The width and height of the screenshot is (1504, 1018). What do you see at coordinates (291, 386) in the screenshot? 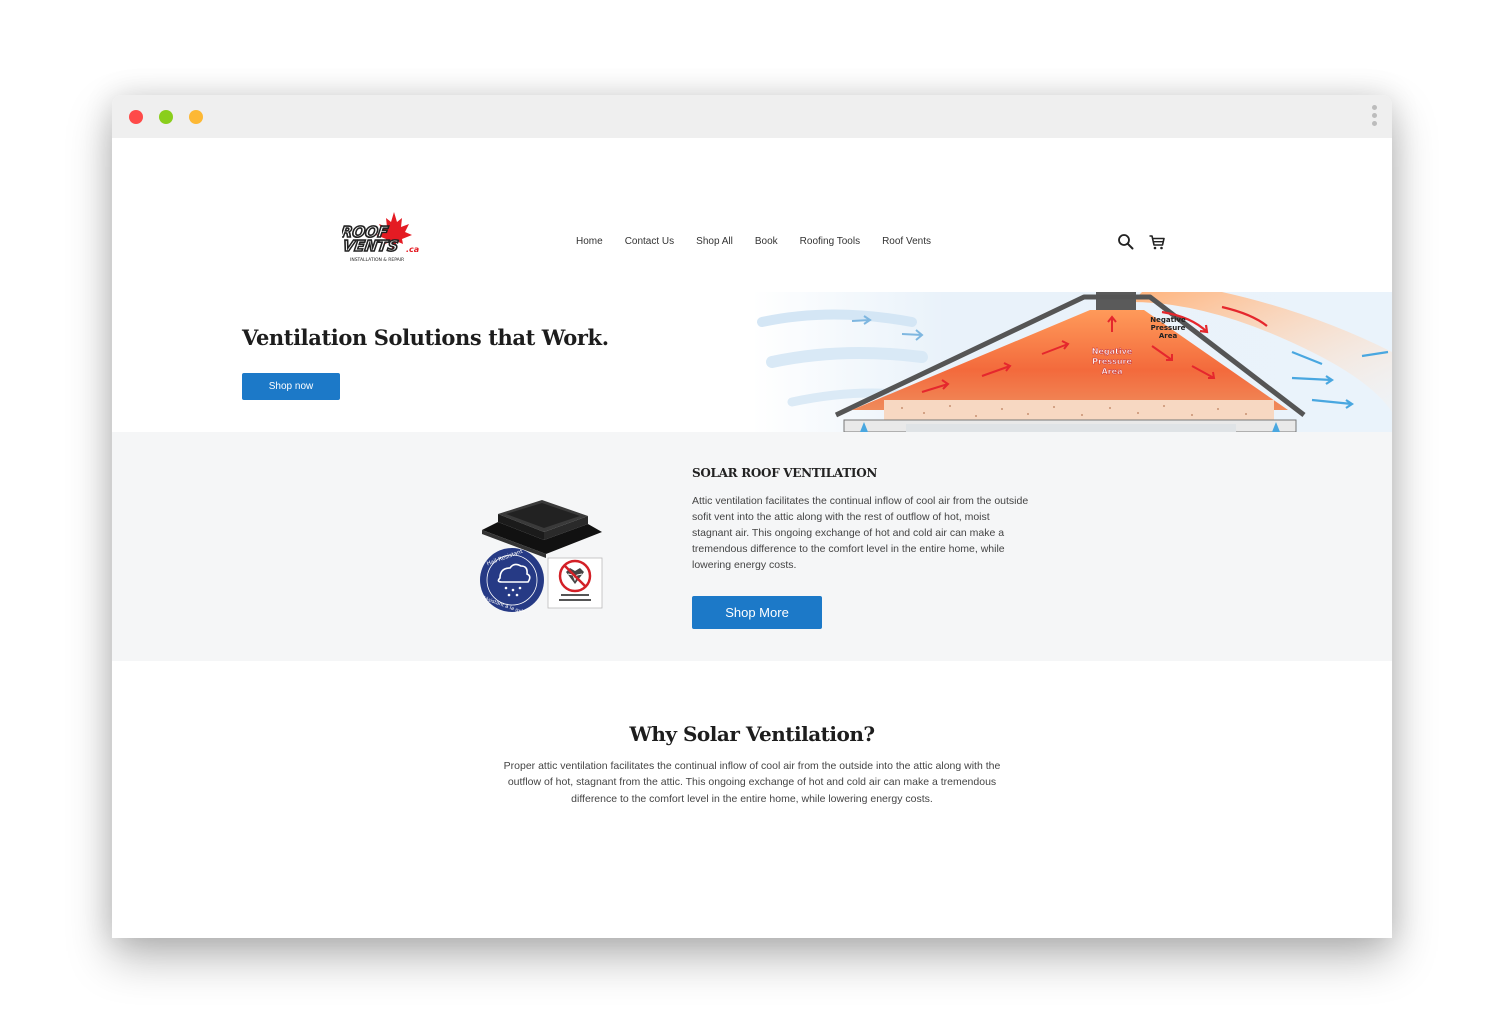
I see `shop-now-button: Shop now` at bounding box center [291, 386].